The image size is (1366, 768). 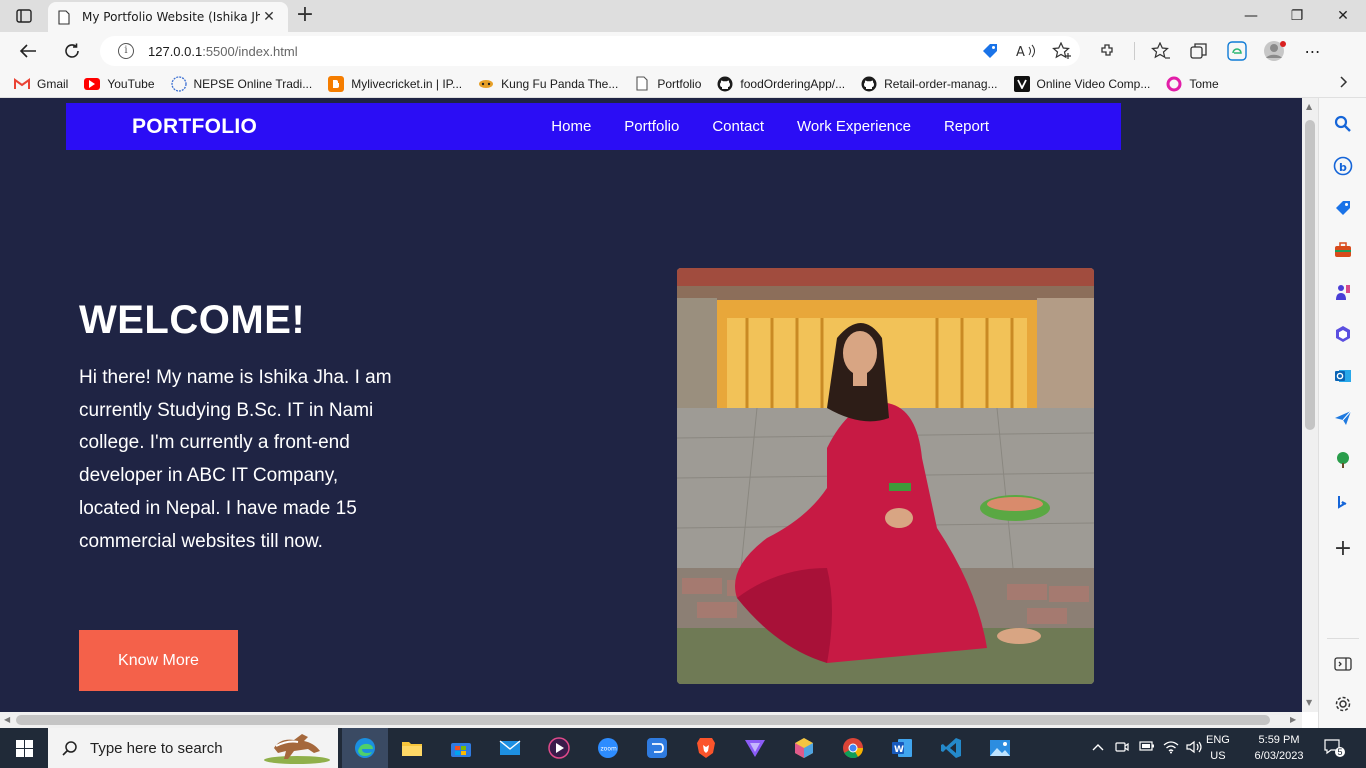 What do you see at coordinates (194, 127) in the screenshot?
I see `site-brand: PORTFOLIO` at bounding box center [194, 127].